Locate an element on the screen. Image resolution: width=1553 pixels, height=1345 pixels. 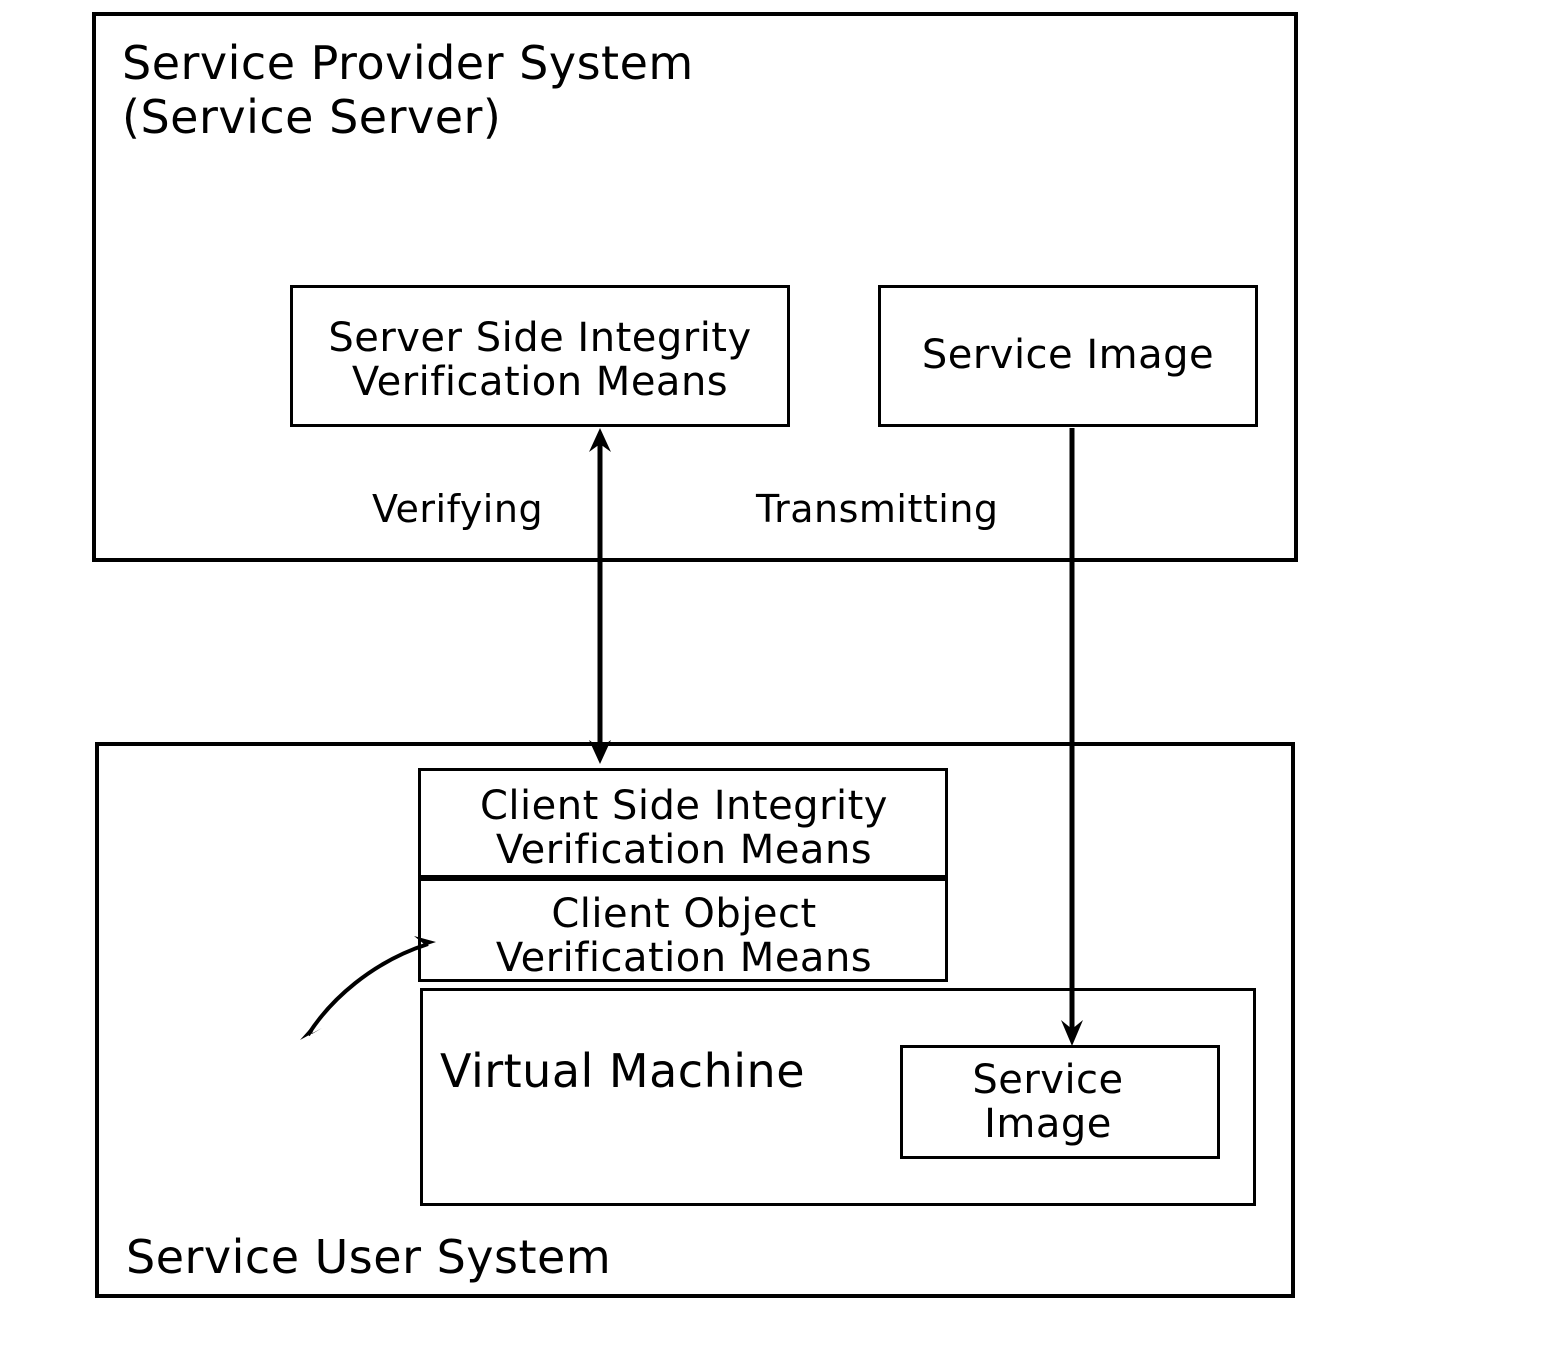
verifying-arrow is located at coordinates (600, 596).